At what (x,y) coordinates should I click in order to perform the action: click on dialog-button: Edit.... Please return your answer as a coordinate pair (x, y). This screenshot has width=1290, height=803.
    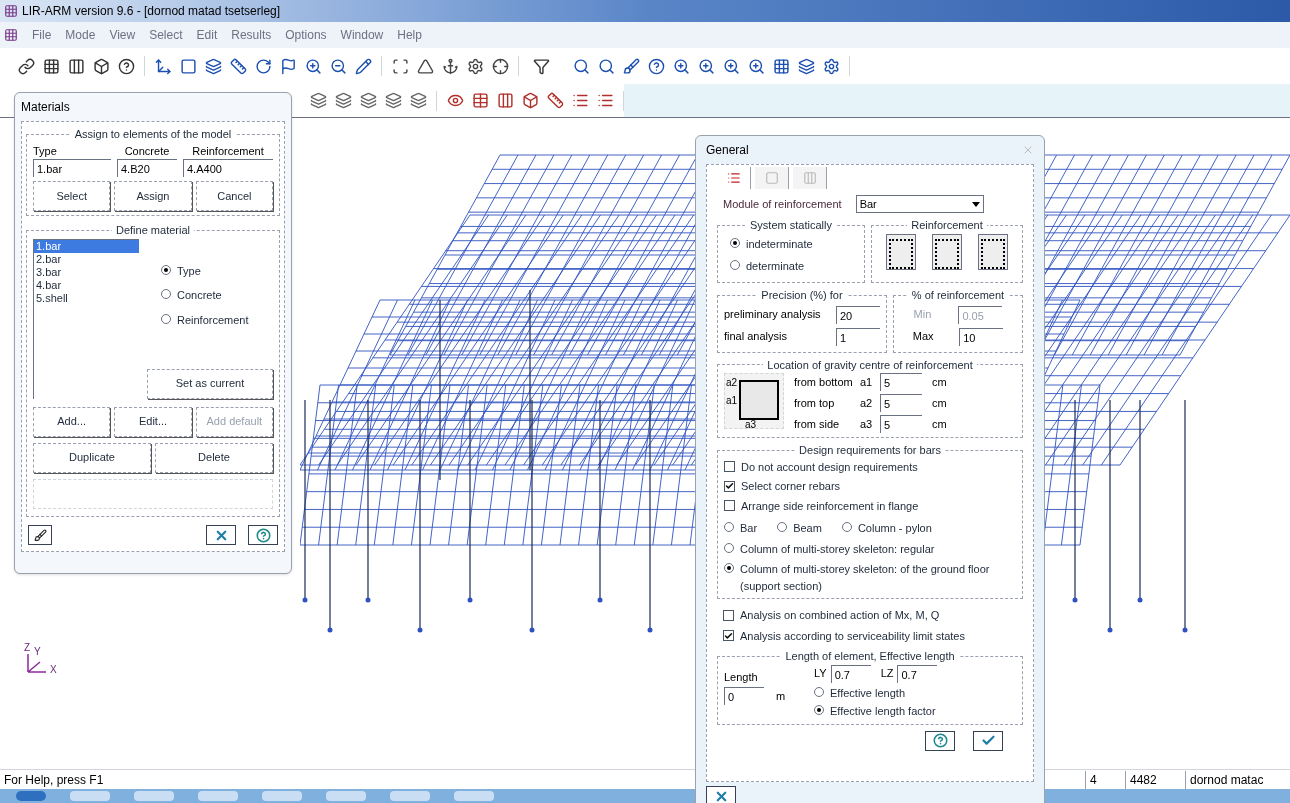
    Looking at the image, I should click on (153, 421).